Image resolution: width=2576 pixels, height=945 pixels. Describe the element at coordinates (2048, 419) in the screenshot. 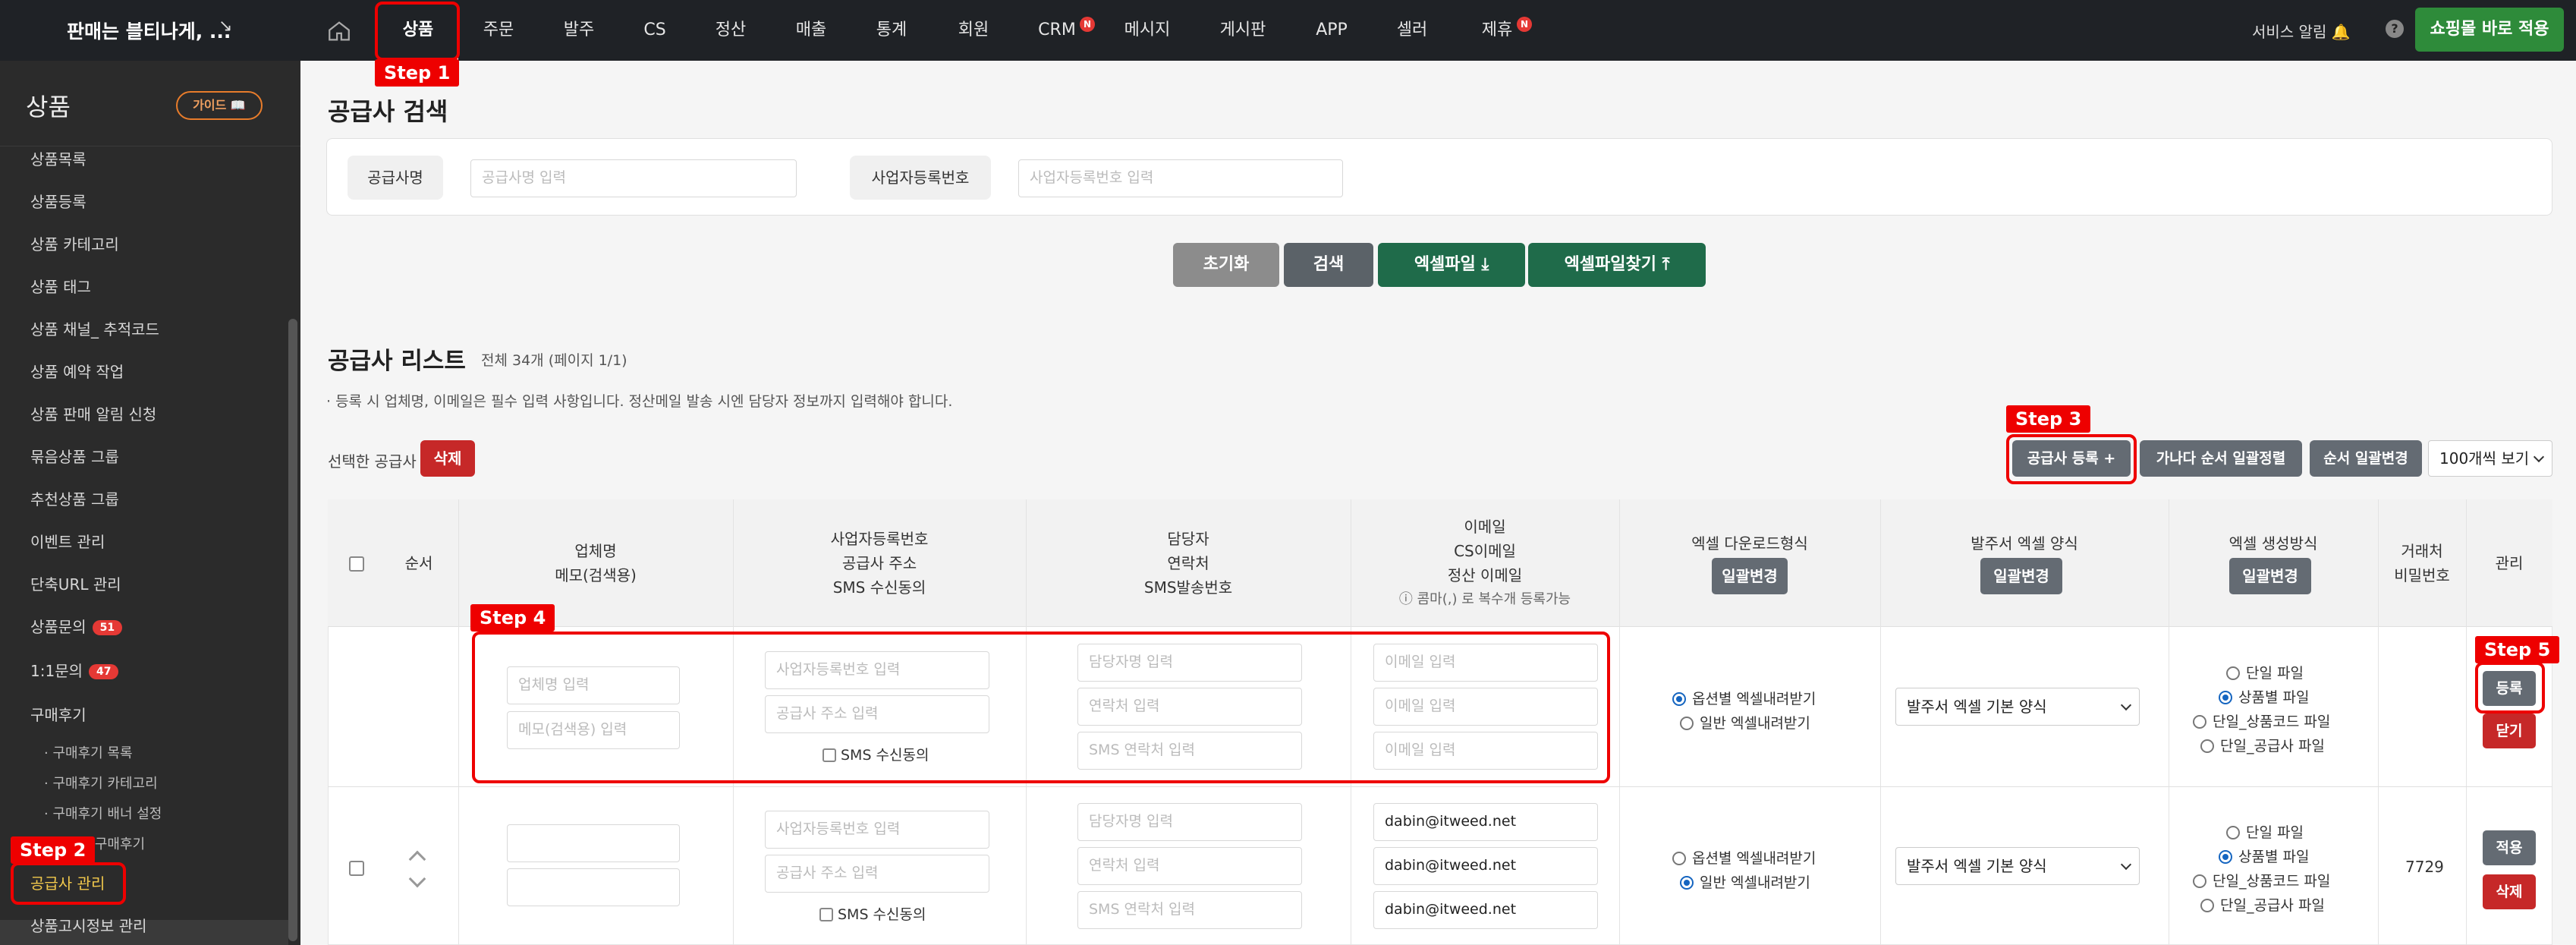

I see `step-3-label: Step 3` at that location.